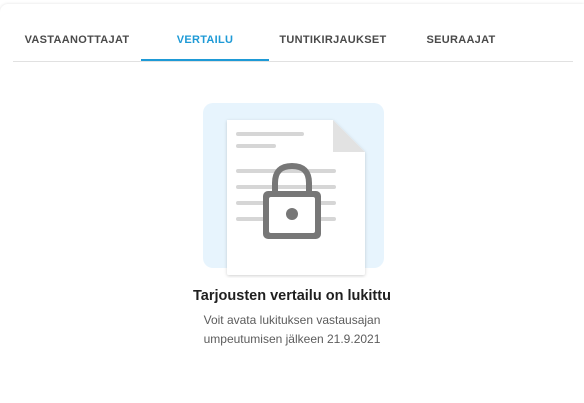  What do you see at coordinates (292, 320) in the screenshot?
I see `locked-description-line-1: Voit avata lukituksen vastausajan` at bounding box center [292, 320].